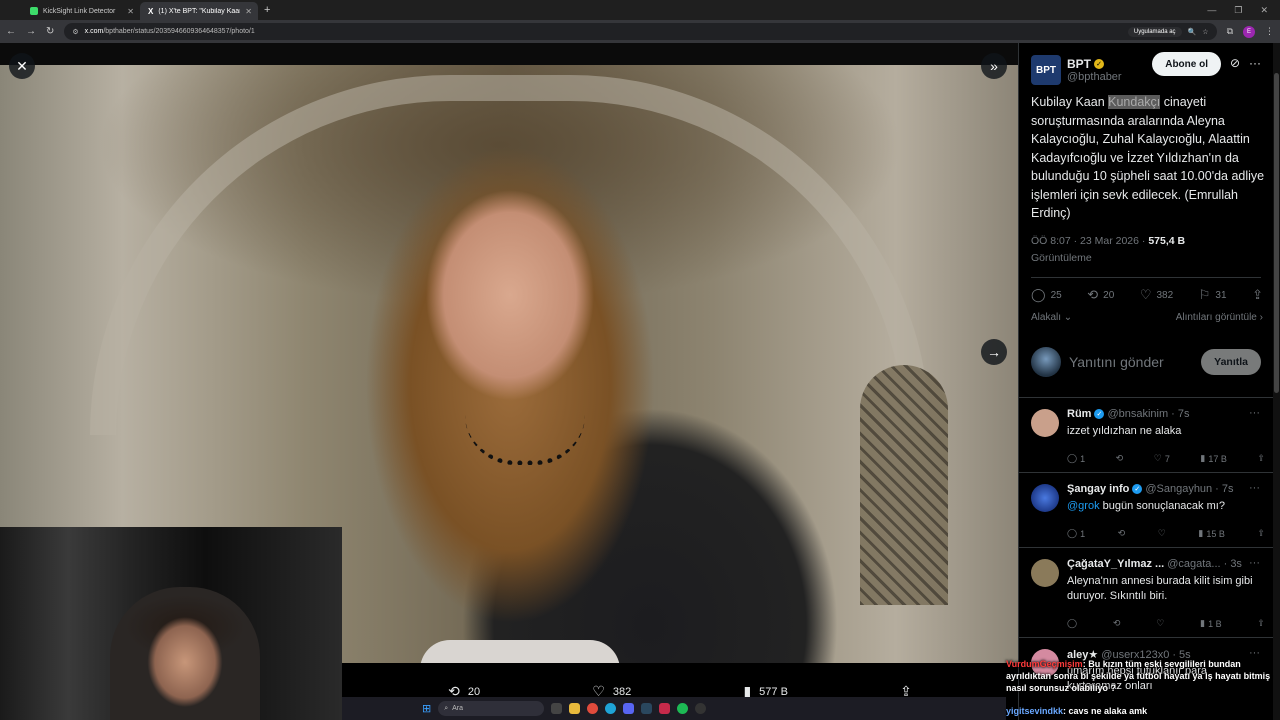 The width and height of the screenshot is (1280, 720). What do you see at coordinates (1235, 63) in the screenshot?
I see `grok-icon: ⊘` at bounding box center [1235, 63].